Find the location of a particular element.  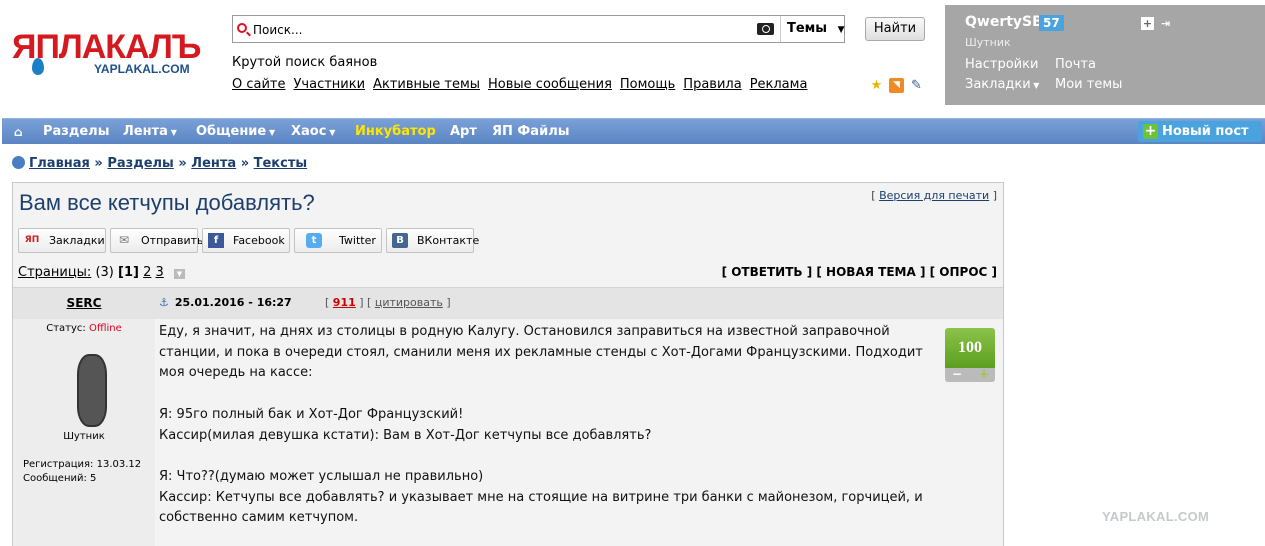

page-link-2: 2 is located at coordinates (147, 272).